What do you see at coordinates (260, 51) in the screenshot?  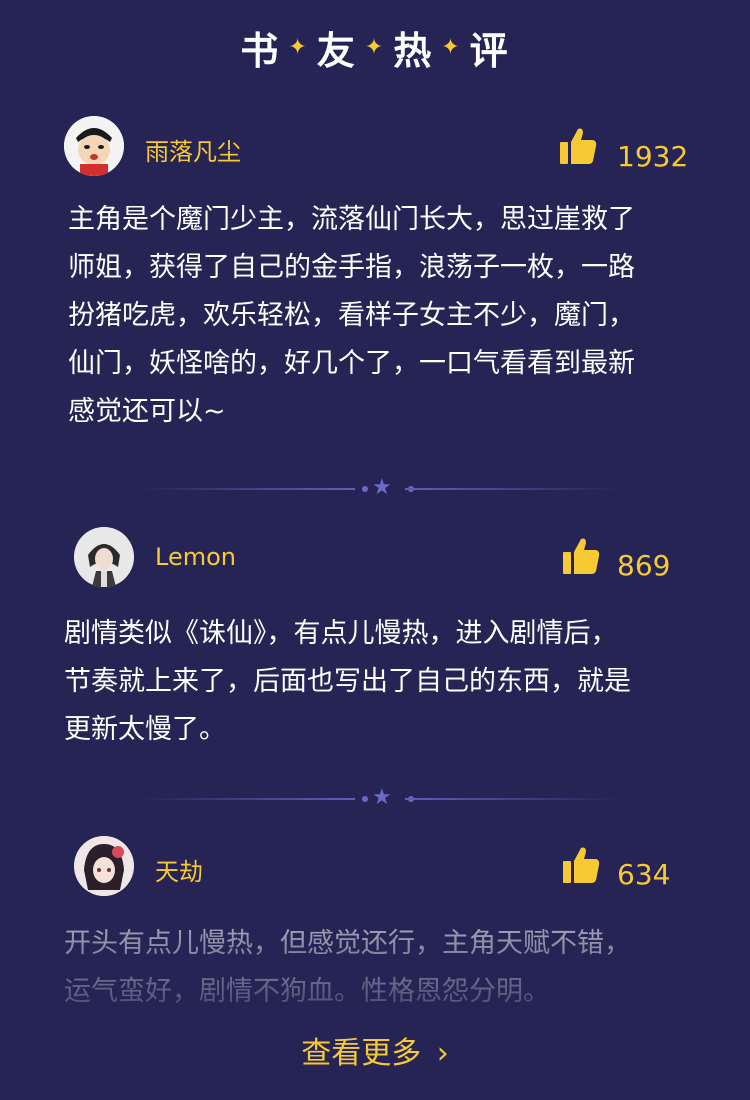 I see `title-char: 书` at bounding box center [260, 51].